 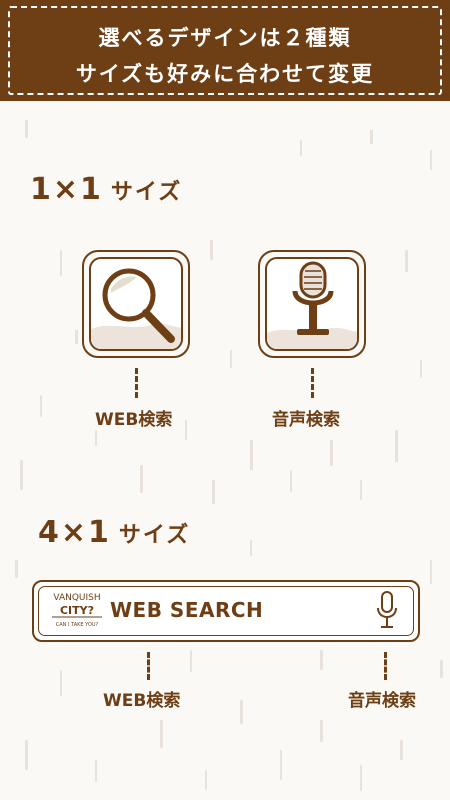 I want to click on web-search-caption: WEB検索, so click(x=134, y=420).